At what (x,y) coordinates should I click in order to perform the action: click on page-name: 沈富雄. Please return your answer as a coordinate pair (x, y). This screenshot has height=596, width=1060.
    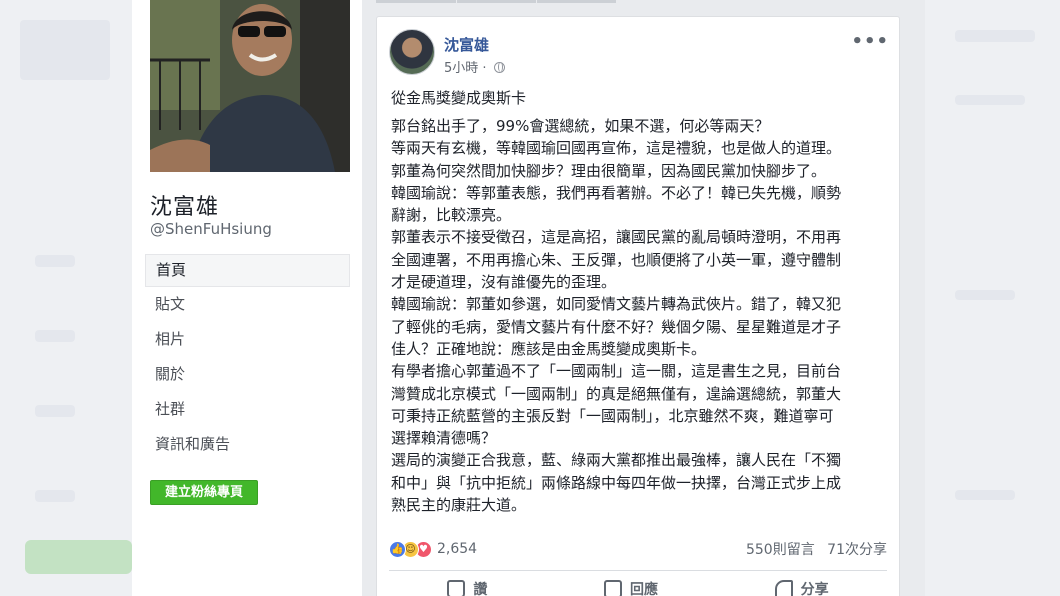
    Looking at the image, I should click on (185, 207).